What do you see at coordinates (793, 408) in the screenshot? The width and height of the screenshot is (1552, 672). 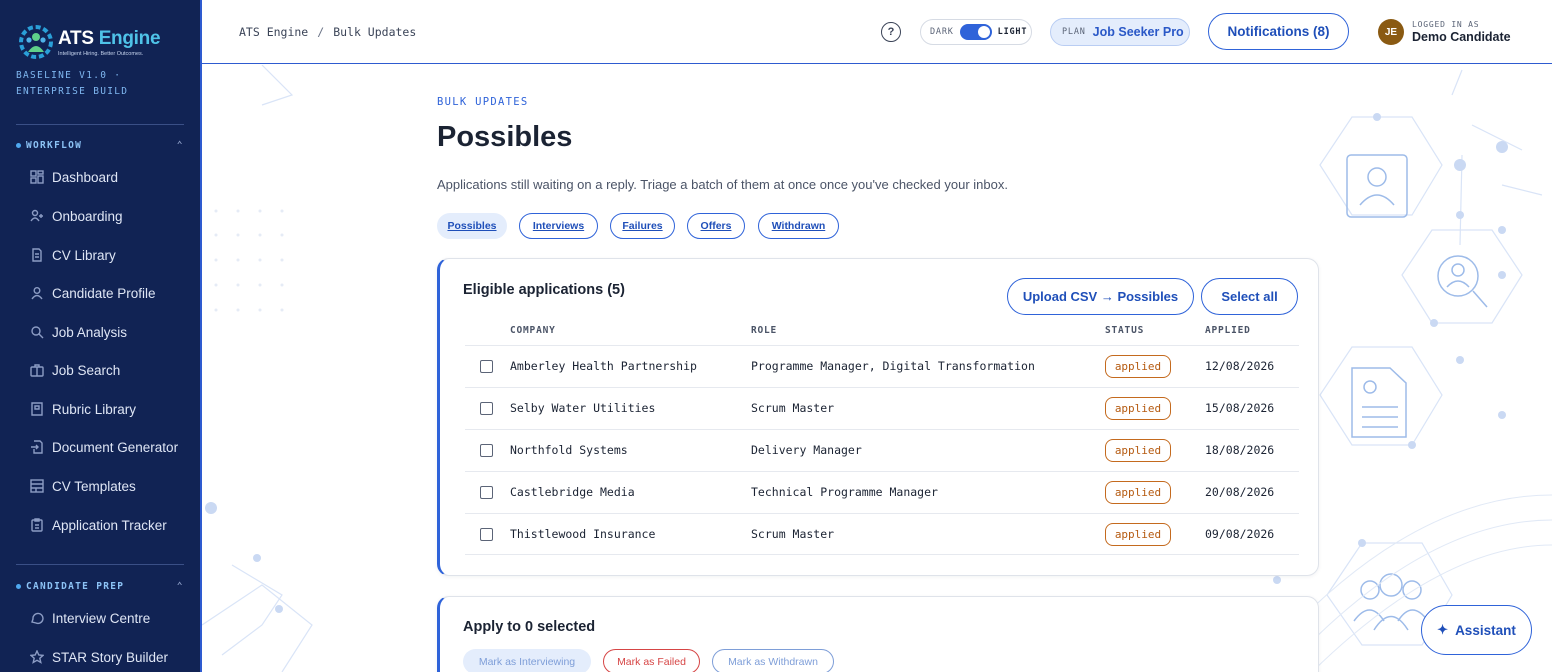 I see `row-role: Scrum Master` at bounding box center [793, 408].